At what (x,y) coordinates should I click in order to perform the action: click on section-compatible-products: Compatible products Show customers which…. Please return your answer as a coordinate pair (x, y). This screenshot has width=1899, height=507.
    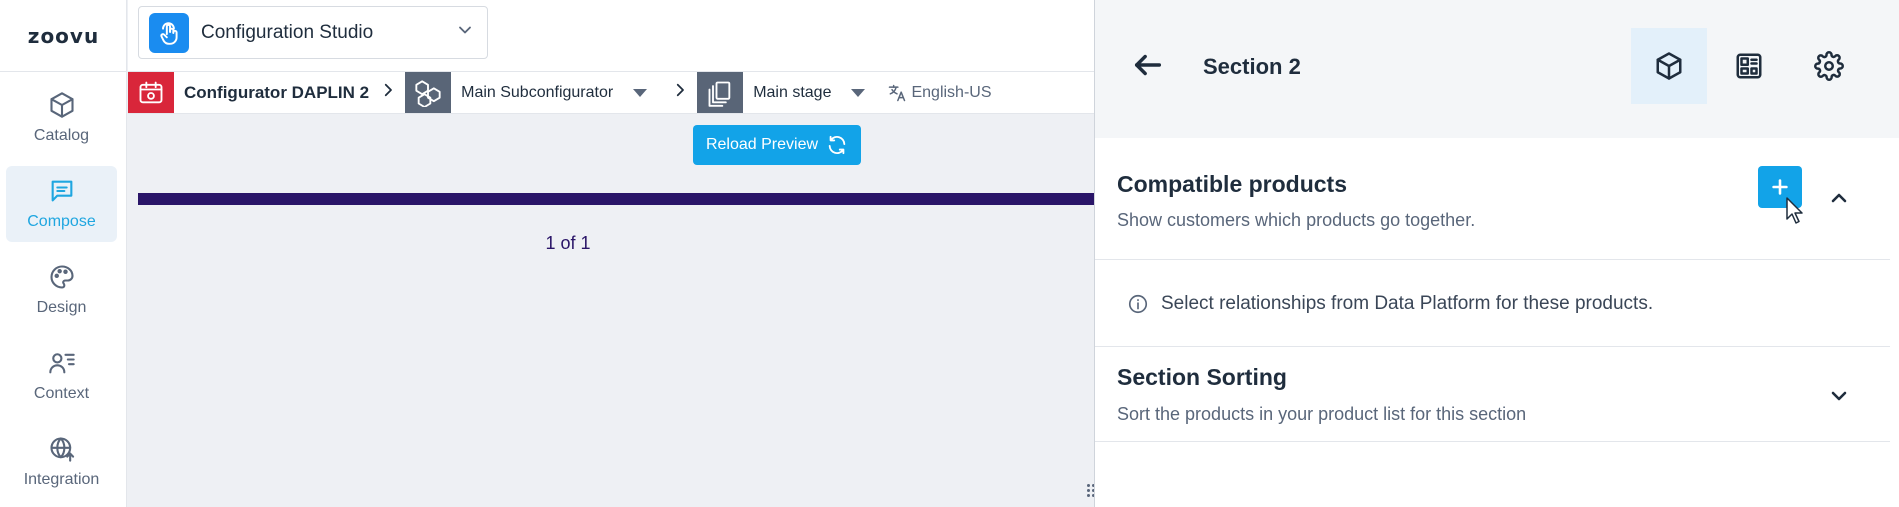
    Looking at the image, I should click on (1492, 199).